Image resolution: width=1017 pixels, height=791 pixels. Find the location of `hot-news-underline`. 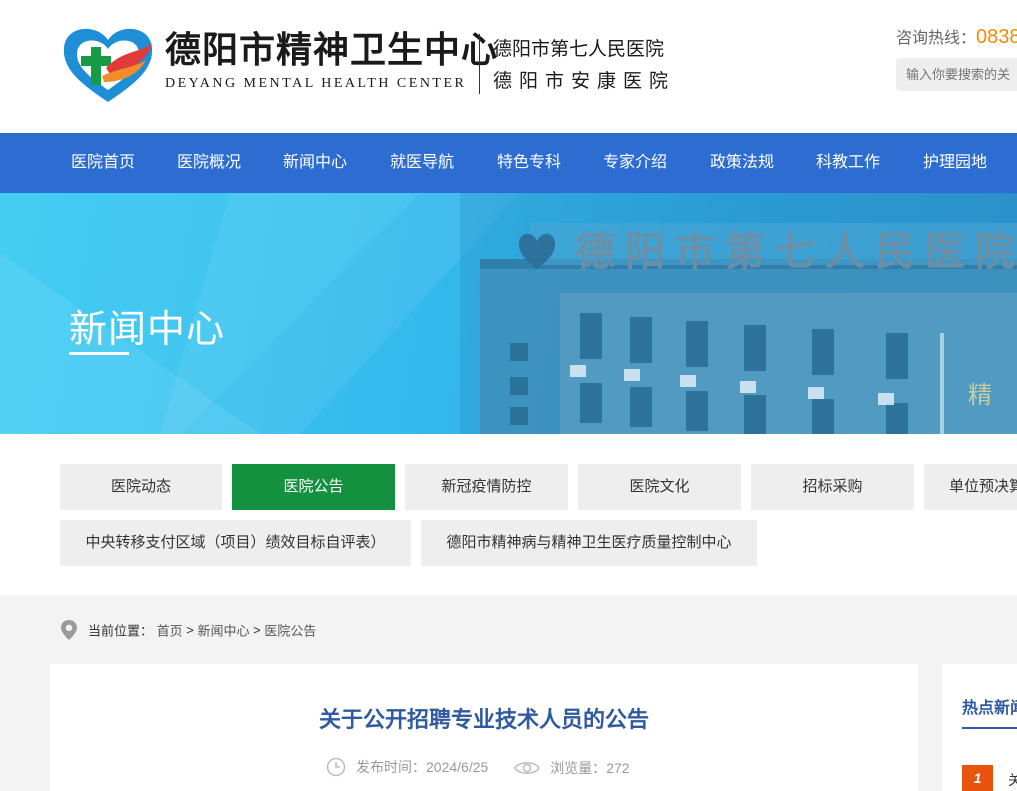

hot-news-underline is located at coordinates (989, 728).